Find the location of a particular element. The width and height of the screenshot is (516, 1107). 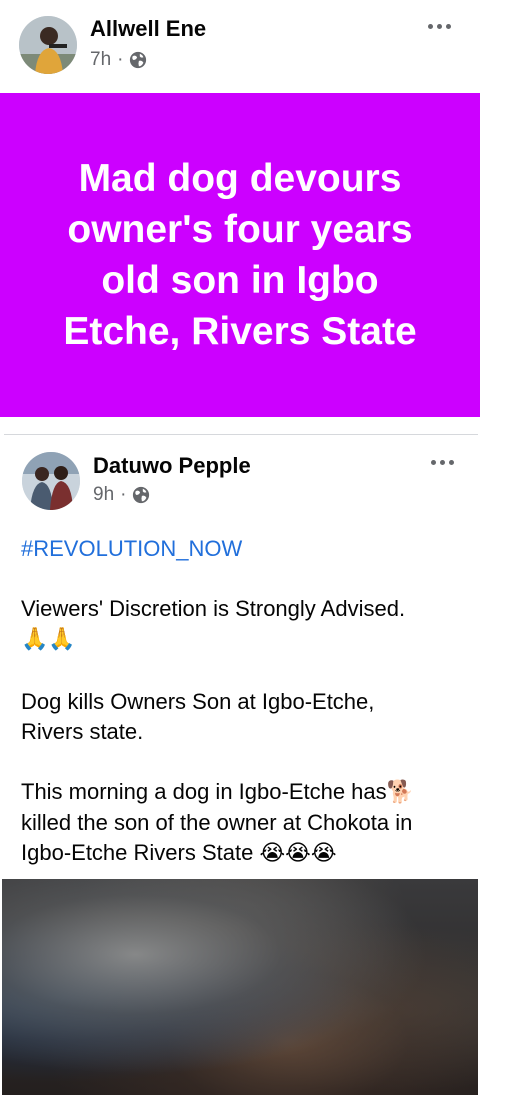

post-meta: 9h · is located at coordinates (121, 495).